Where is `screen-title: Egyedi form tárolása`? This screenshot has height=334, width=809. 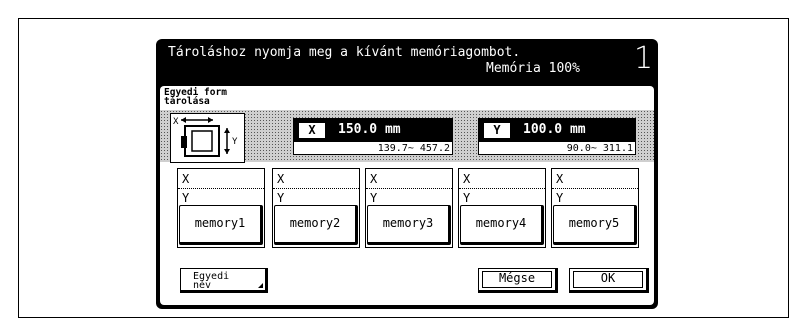 screen-title: Egyedi form tárolása is located at coordinates (195, 97).